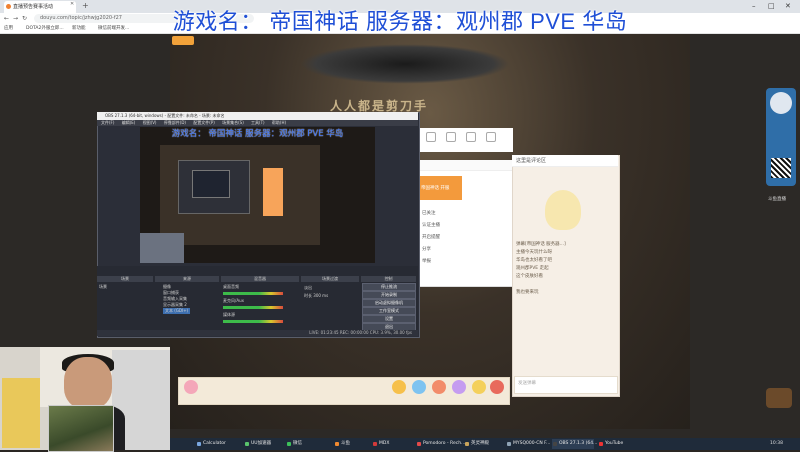 The height and width of the screenshot is (452, 800). What do you see at coordinates (345, 443) in the screenshot?
I see `taskbar-label: 斗鱼` at bounding box center [345, 443].